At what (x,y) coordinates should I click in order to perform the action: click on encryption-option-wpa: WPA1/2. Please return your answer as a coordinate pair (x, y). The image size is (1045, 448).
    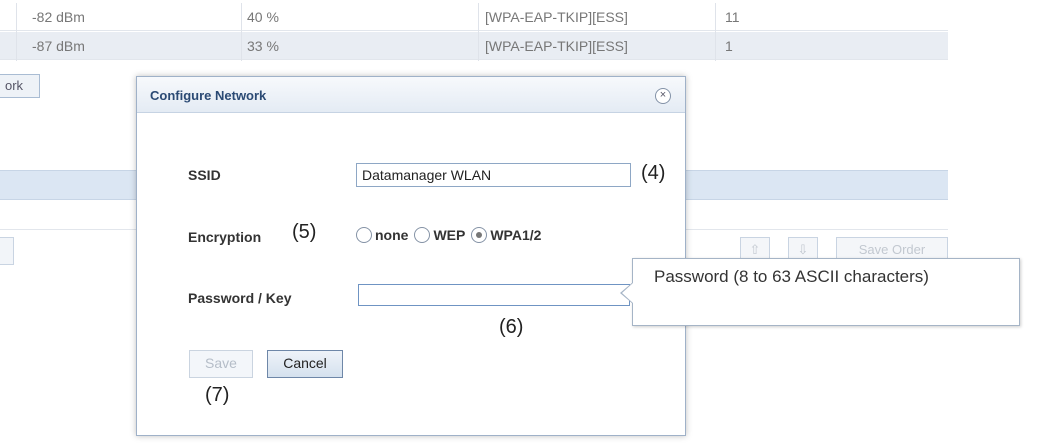
    Looking at the image, I should click on (506, 235).